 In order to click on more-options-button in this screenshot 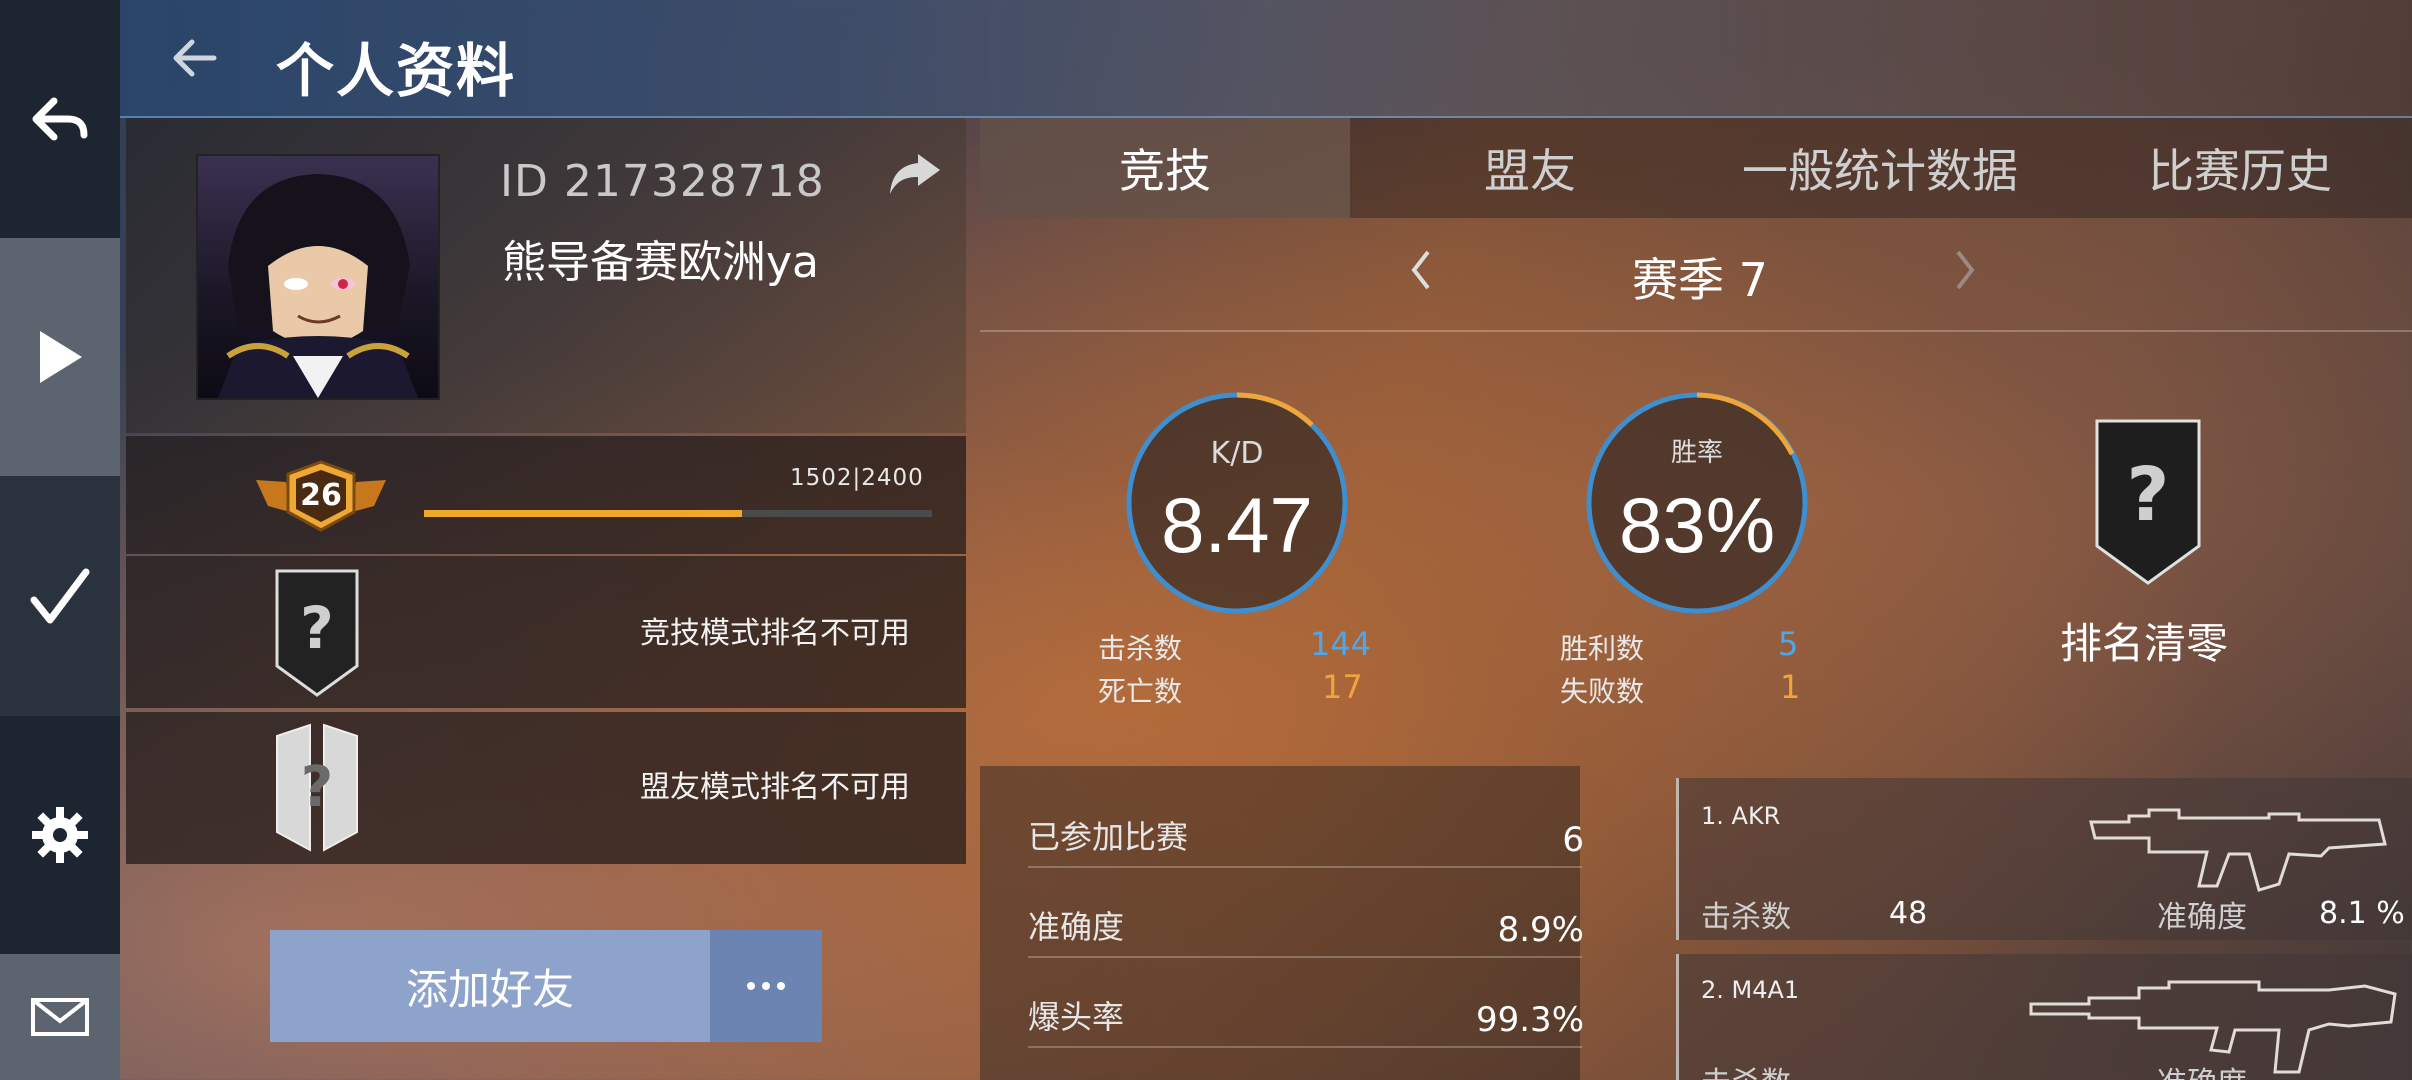, I will do `click(766, 986)`.